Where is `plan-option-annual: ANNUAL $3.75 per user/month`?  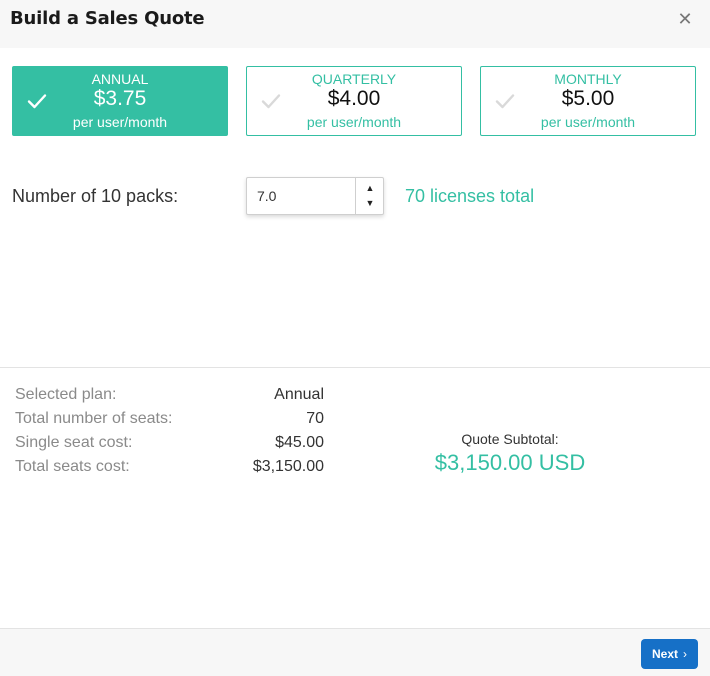
plan-option-annual: ANNUAL $3.75 per user/month is located at coordinates (120, 101).